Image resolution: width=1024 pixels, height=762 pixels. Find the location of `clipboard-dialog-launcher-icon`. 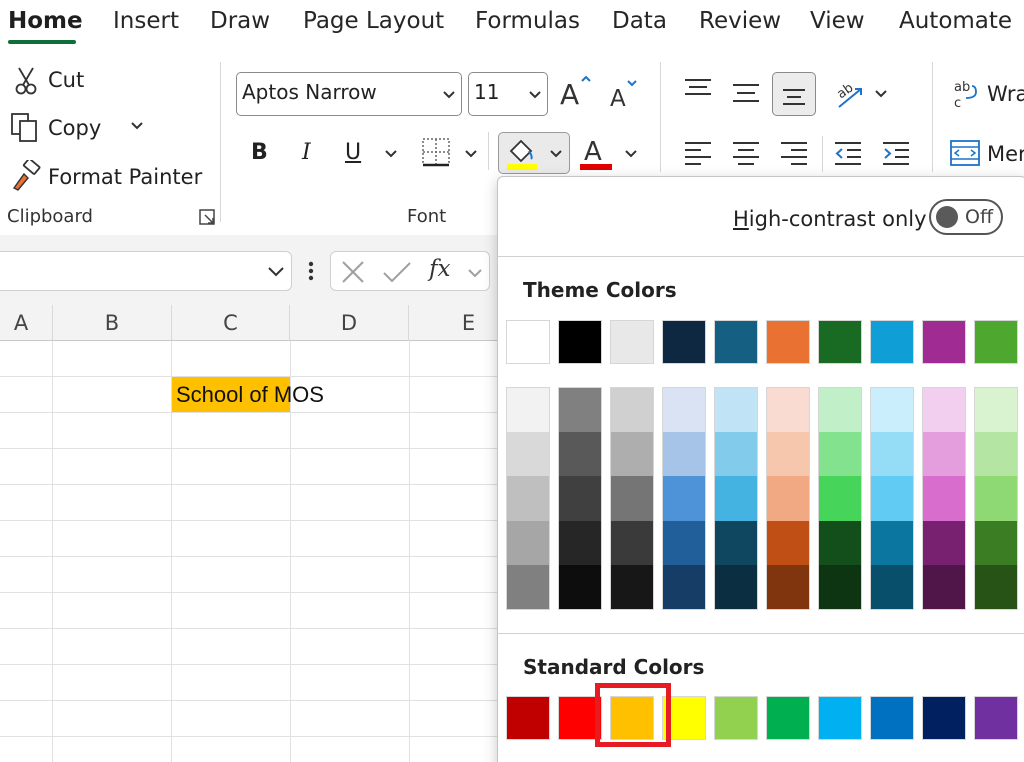

clipboard-dialog-launcher-icon is located at coordinates (207, 217).